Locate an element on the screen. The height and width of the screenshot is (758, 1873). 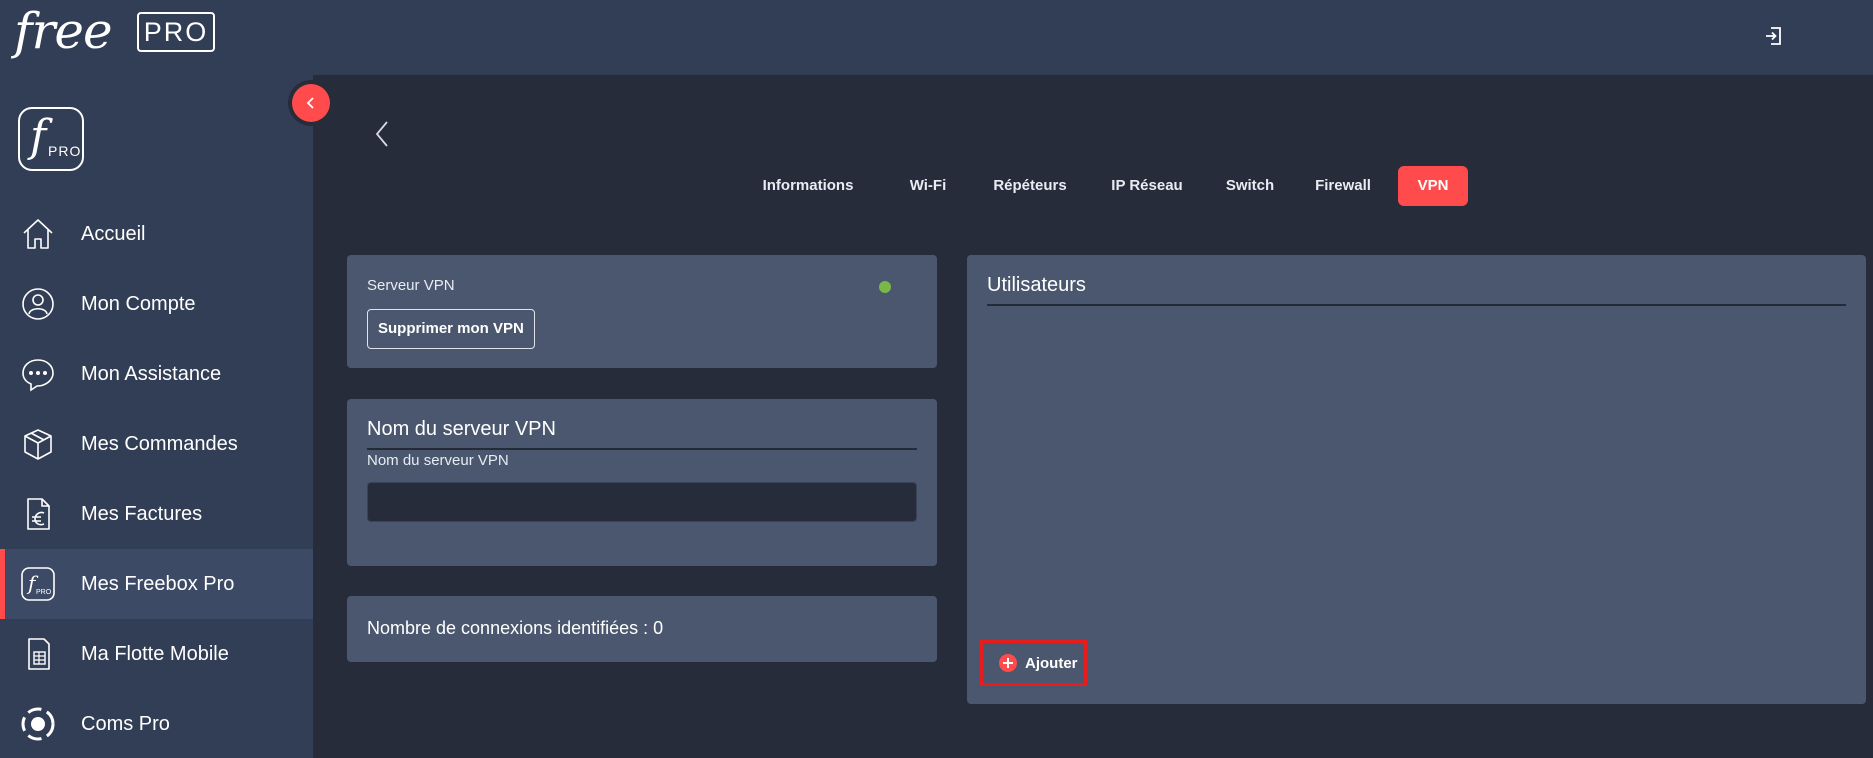
sidebar-item-label: Accueil is located at coordinates (113, 234).